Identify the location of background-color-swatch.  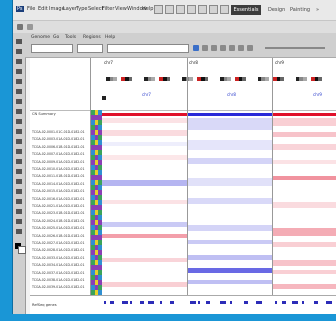
(22, 250).